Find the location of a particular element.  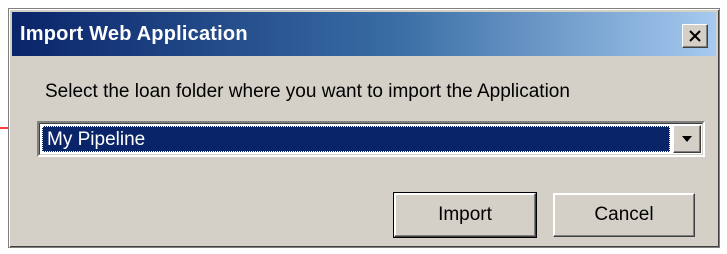

dropdown-button is located at coordinates (687, 139).